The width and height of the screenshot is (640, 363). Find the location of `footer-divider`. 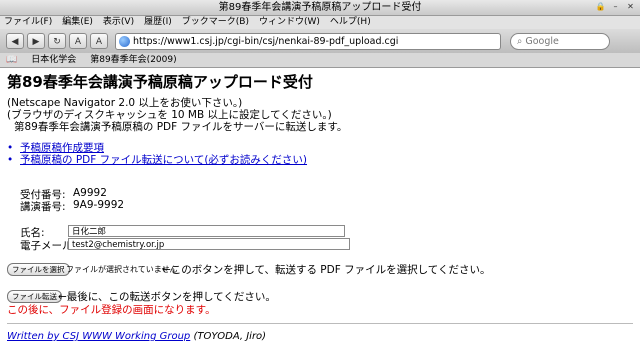

footer-divider is located at coordinates (320, 323).